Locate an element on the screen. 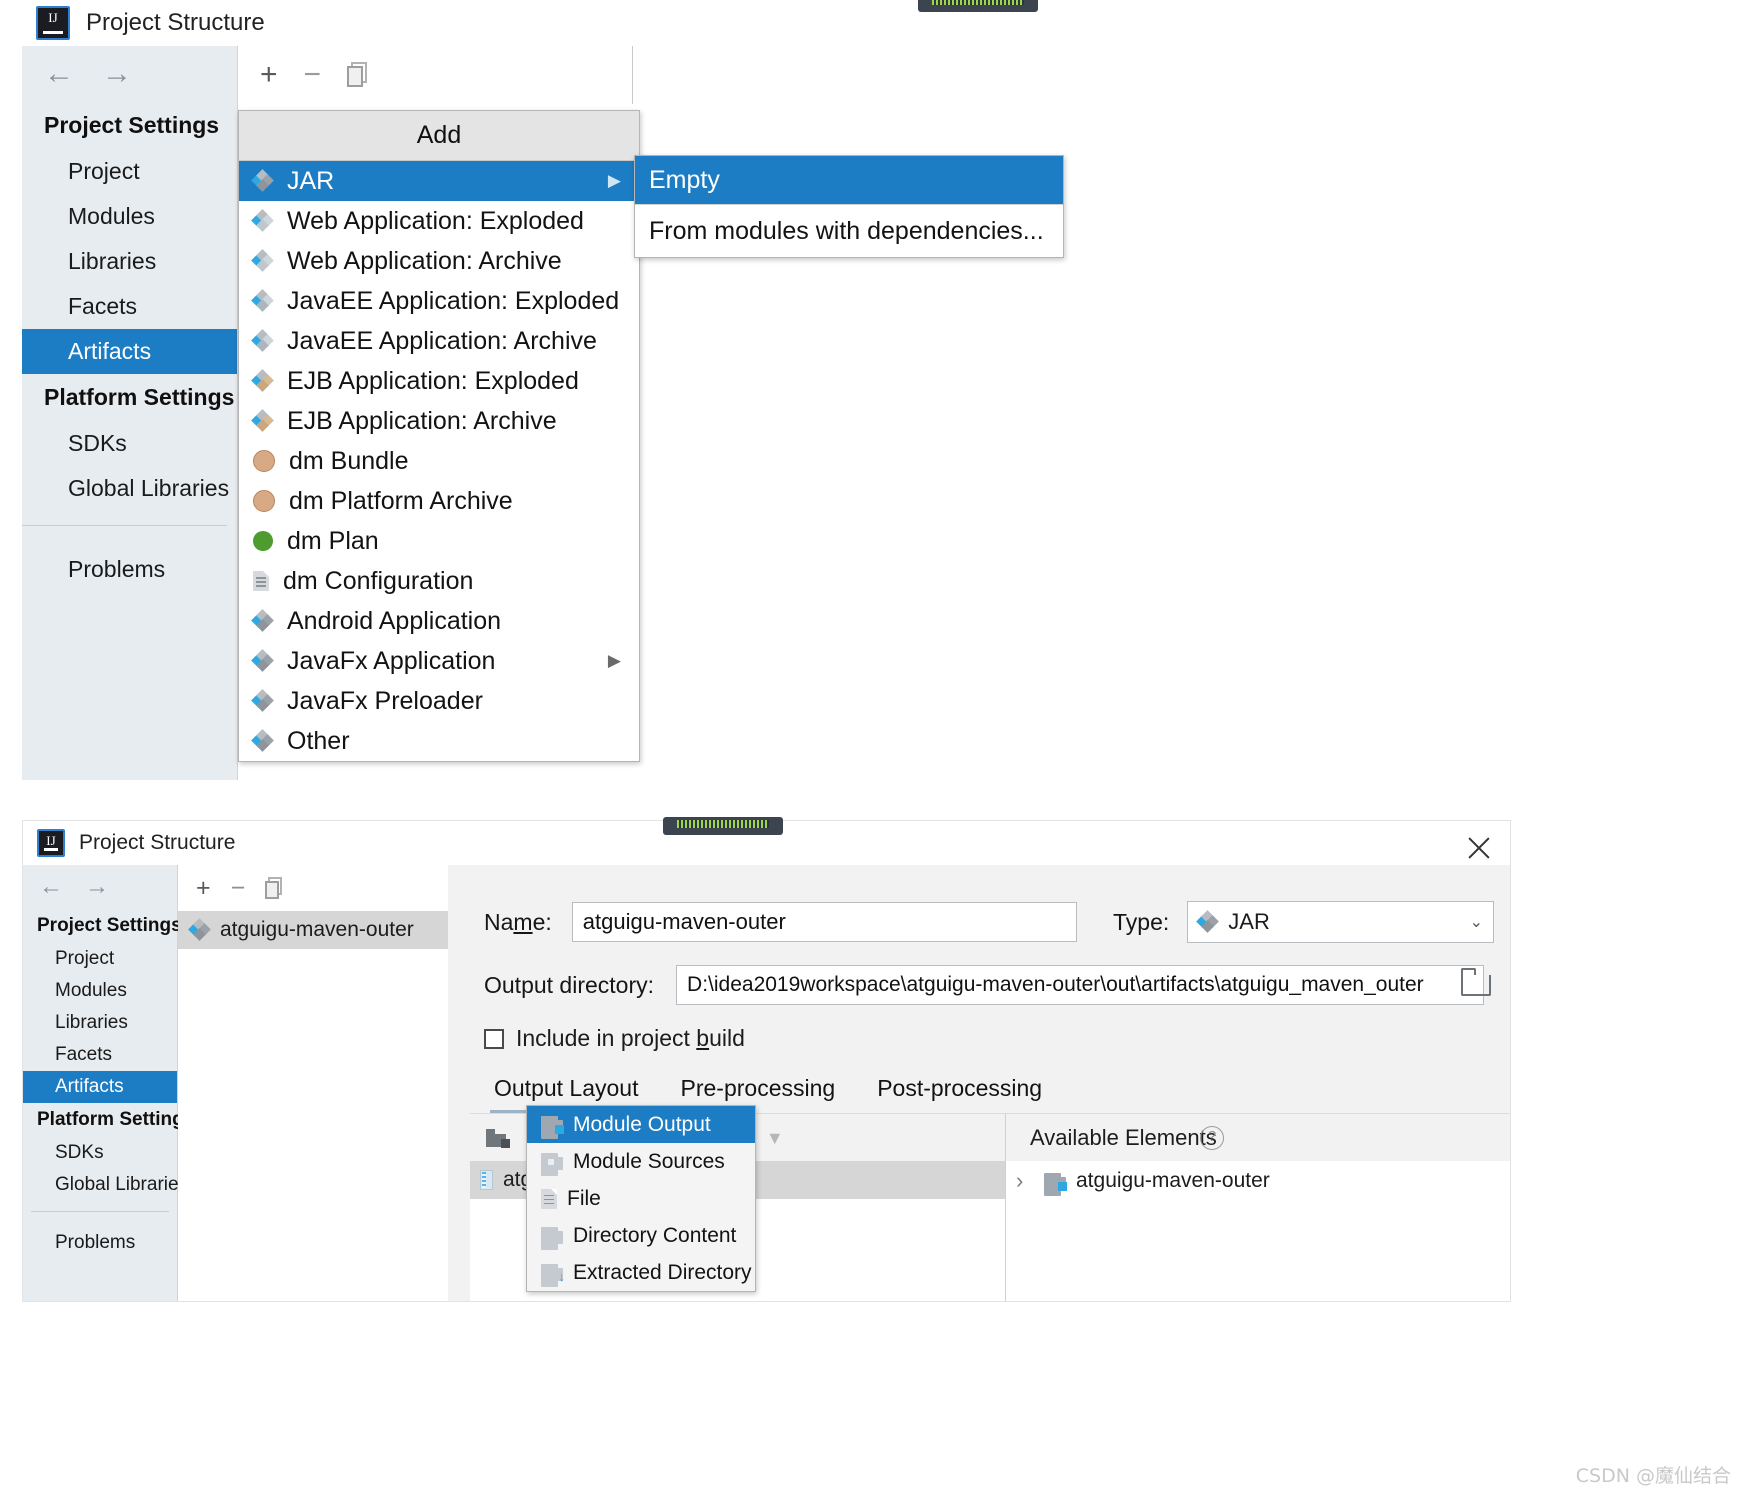 Image resolution: width=1749 pixels, height=1500 pixels. close-button is located at coordinates (1479, 848).